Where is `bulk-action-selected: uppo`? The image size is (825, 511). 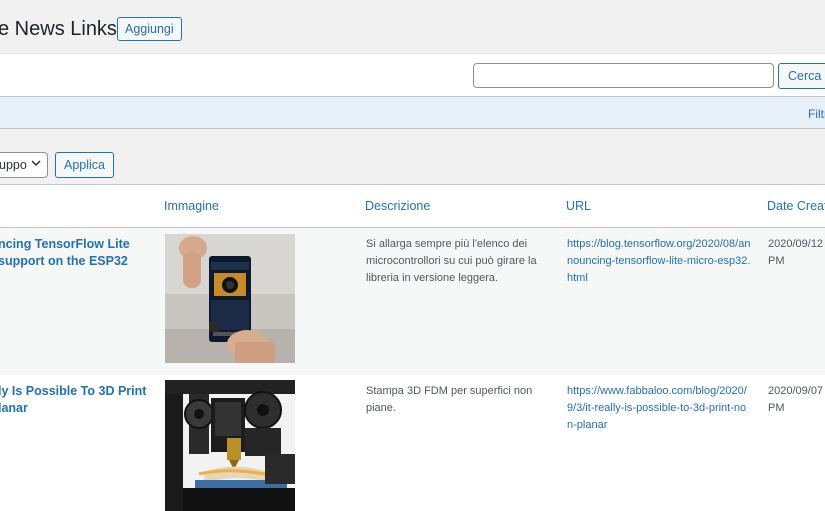
bulk-action-selected: uppo is located at coordinates (13, 165).